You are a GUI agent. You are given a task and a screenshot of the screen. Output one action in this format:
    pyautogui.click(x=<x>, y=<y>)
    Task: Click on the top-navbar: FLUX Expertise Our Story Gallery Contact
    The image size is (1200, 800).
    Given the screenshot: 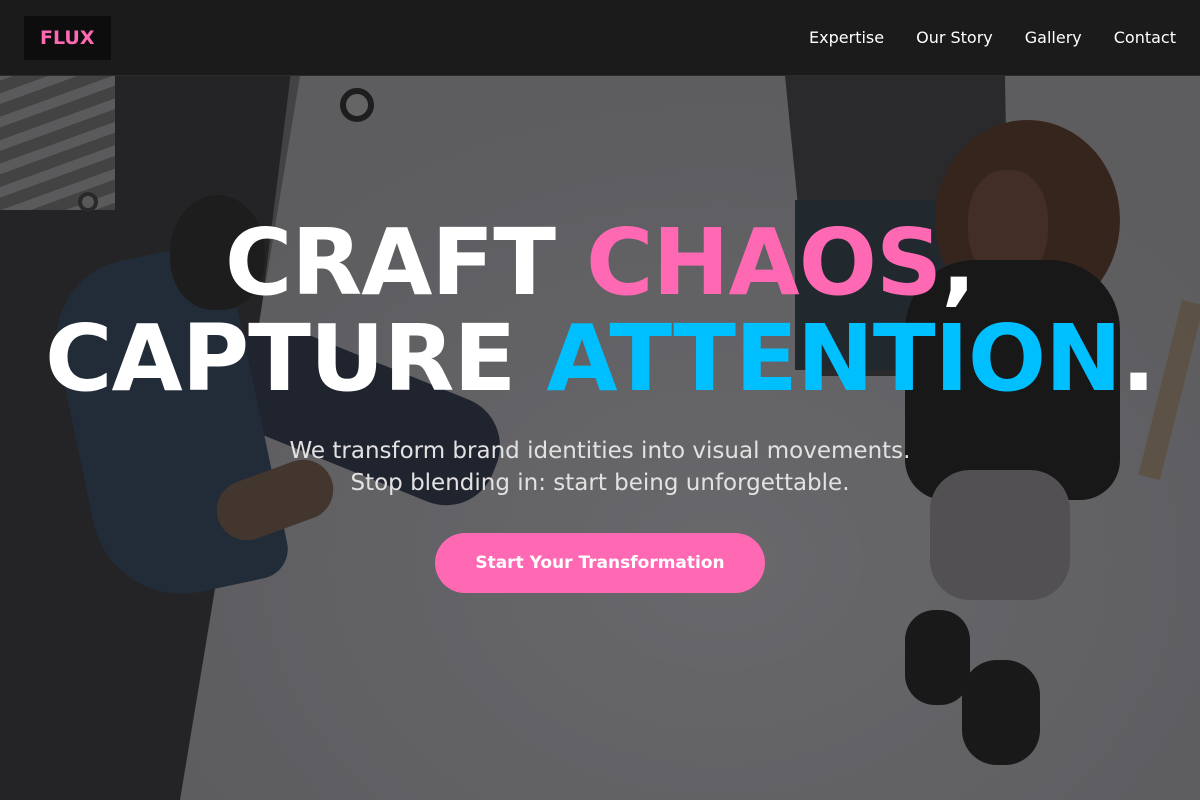 What is the action you would take?
    pyautogui.click(x=600, y=38)
    